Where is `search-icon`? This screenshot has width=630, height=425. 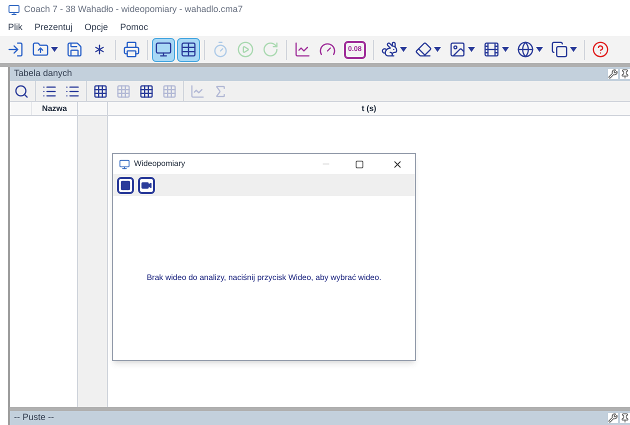
search-icon is located at coordinates (21, 91).